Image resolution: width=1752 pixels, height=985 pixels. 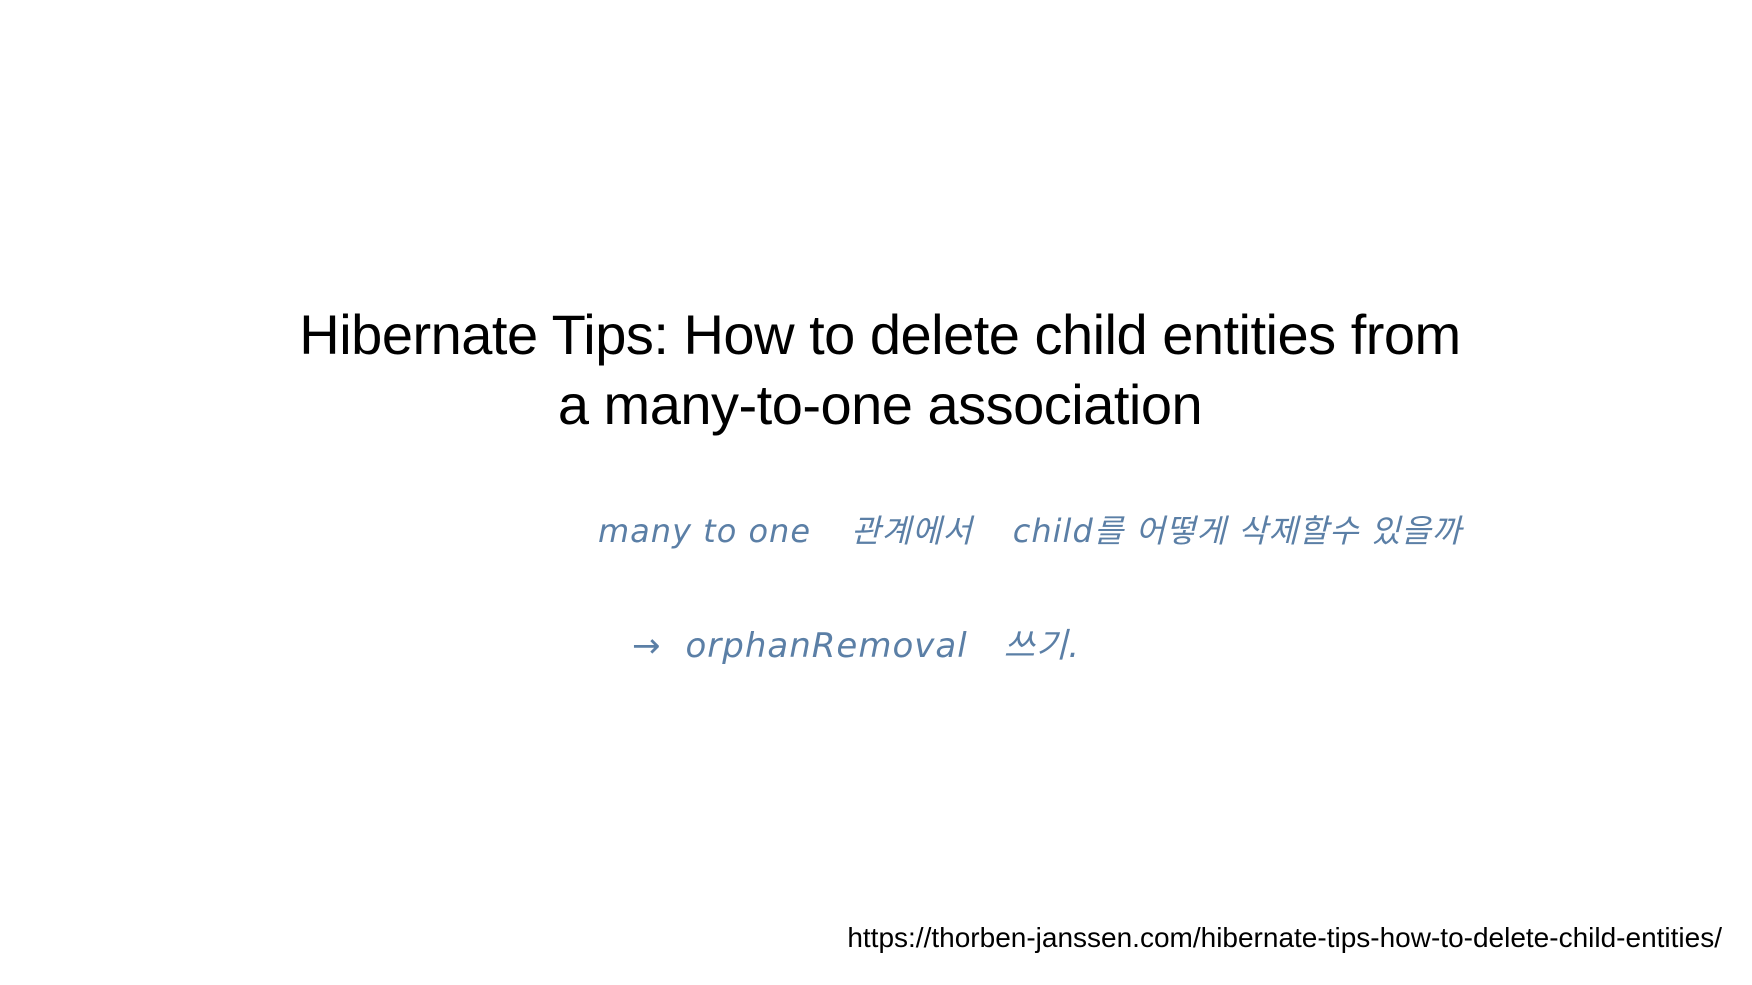 I want to click on handwritten-note-answer: → orphanRemoval 쓰기., so click(x=856, y=642).